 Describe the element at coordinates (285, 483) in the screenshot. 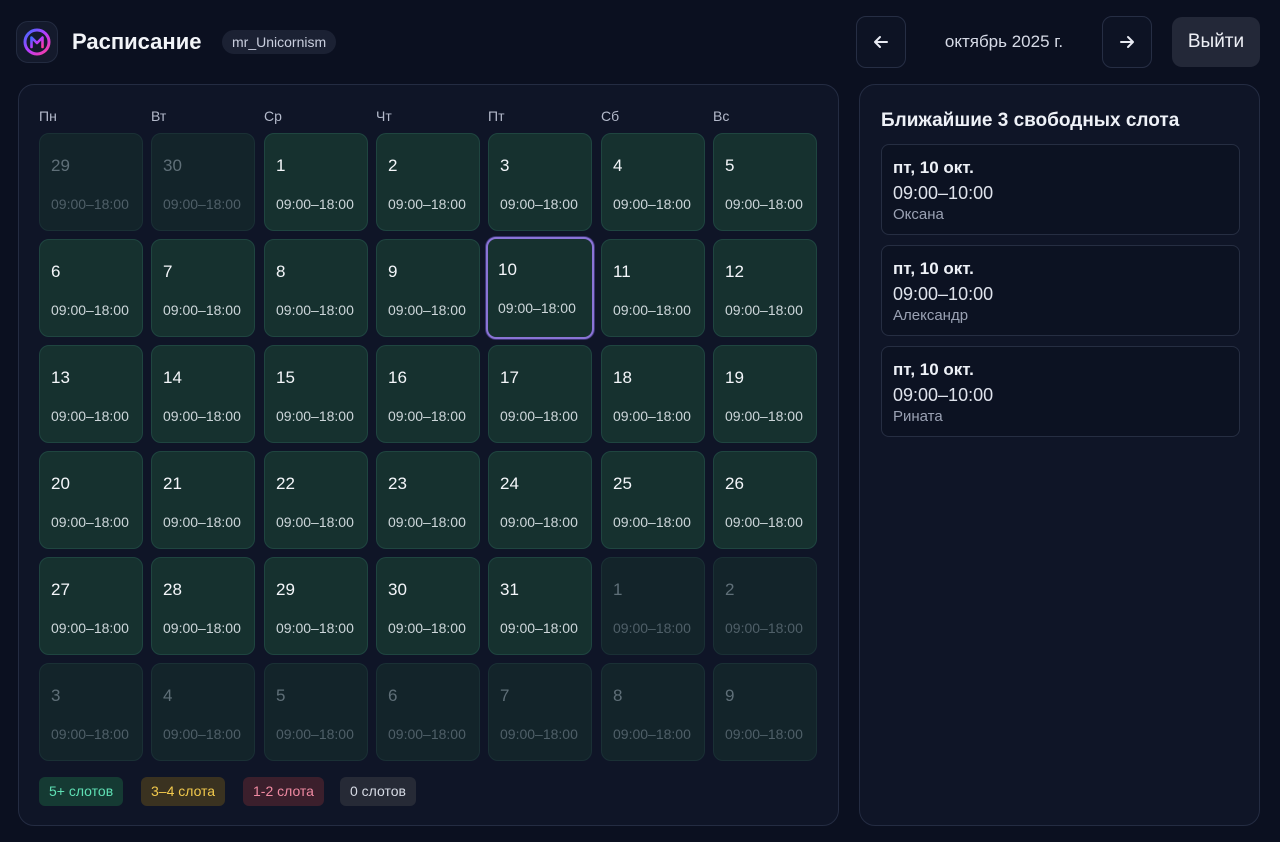

I see `day-number: 22` at that location.